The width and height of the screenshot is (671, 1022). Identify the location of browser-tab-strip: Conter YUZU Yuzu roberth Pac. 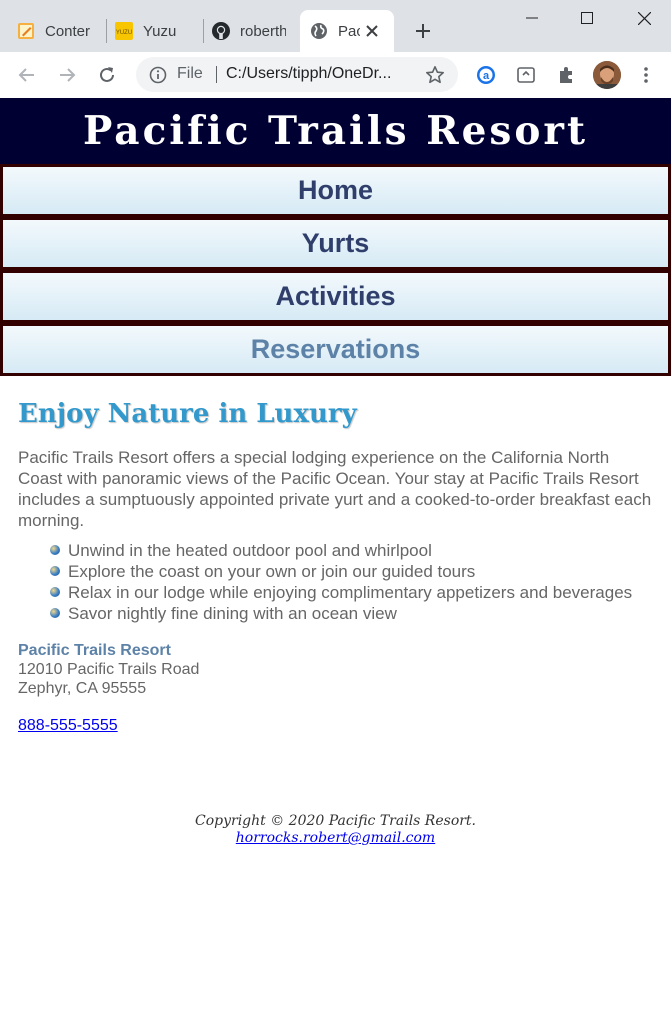
(335, 26).